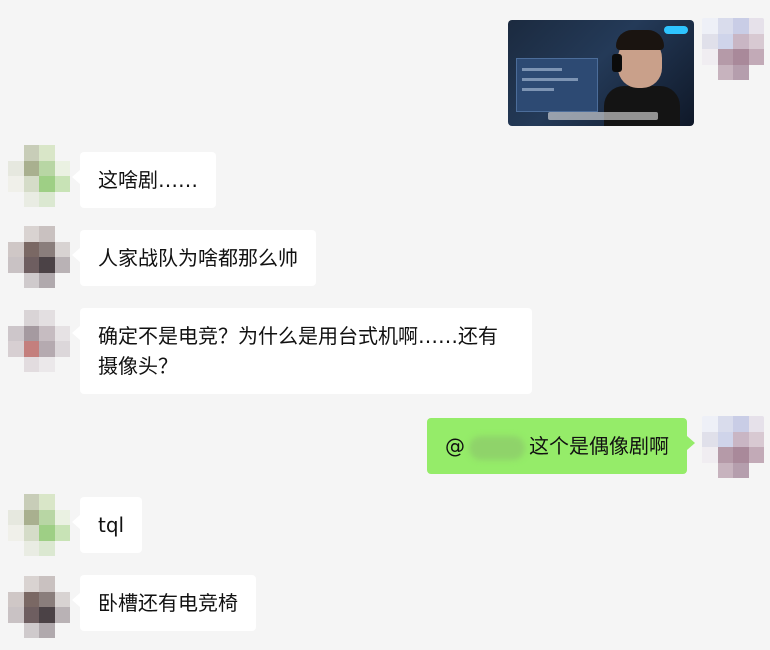 The height and width of the screenshot is (650, 770). Describe the element at coordinates (617, 63) in the screenshot. I see `thumbnail-headset` at that location.